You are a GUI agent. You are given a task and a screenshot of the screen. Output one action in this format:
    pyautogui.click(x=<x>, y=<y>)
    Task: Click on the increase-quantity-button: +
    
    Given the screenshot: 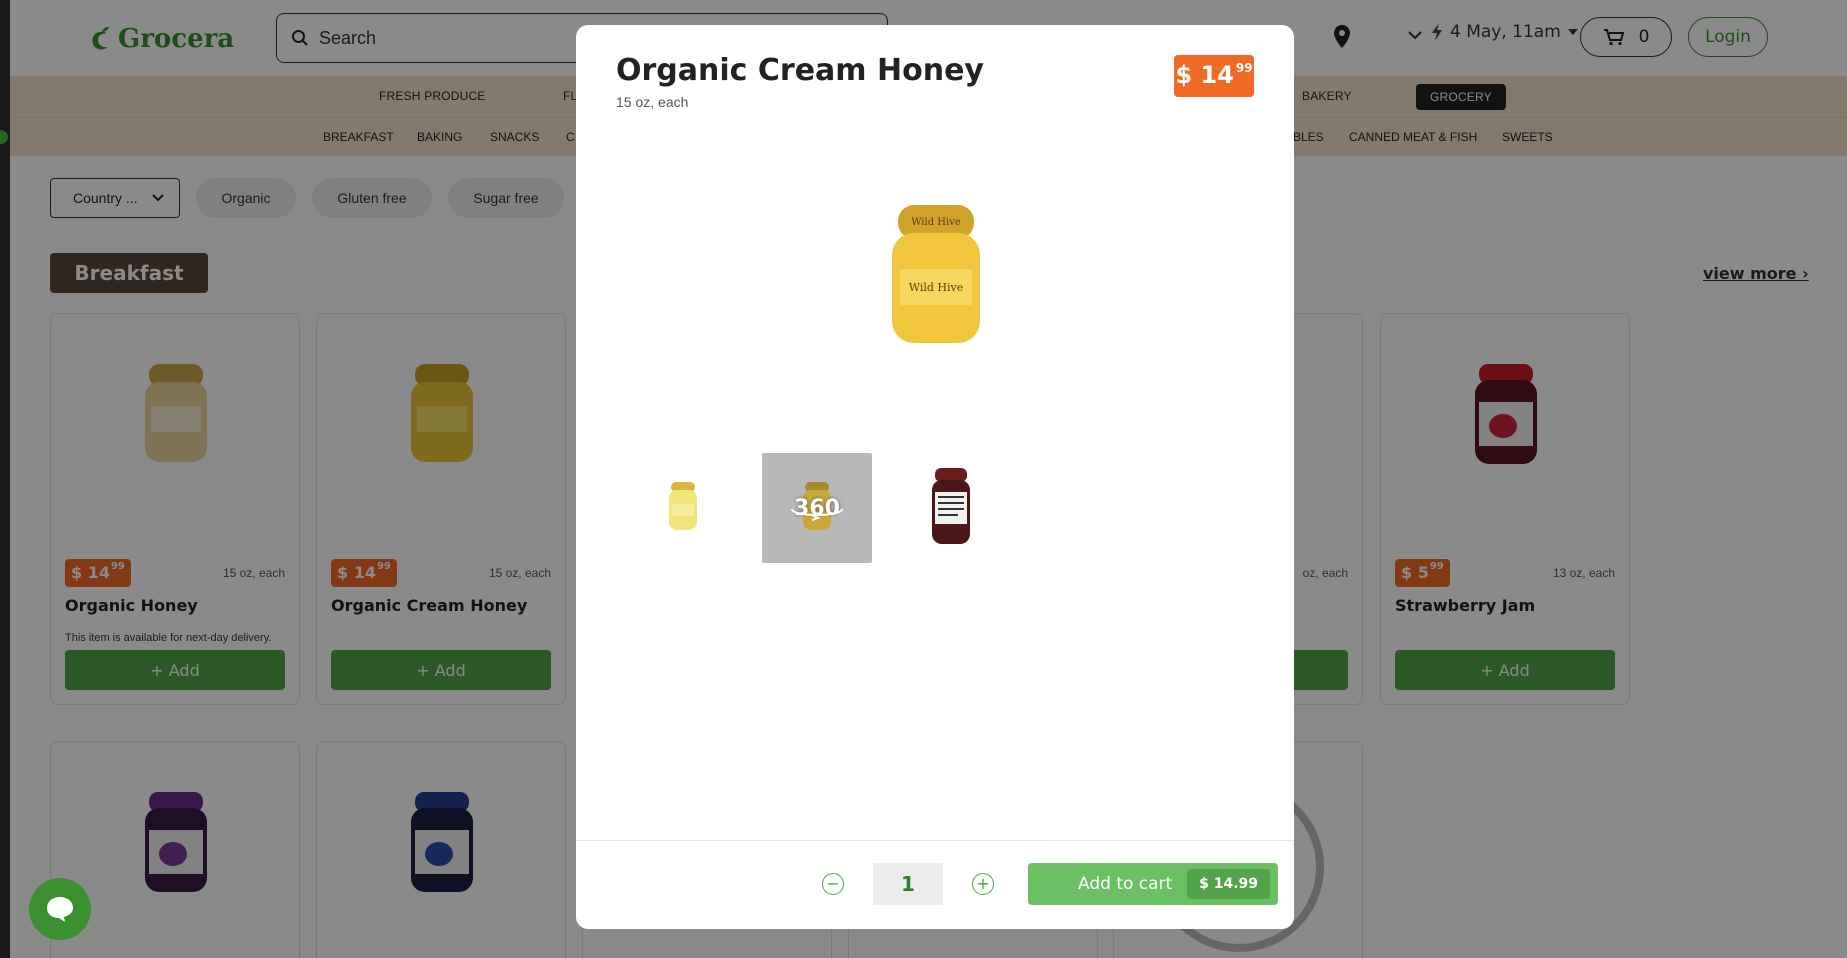 What is the action you would take?
    pyautogui.click(x=983, y=884)
    